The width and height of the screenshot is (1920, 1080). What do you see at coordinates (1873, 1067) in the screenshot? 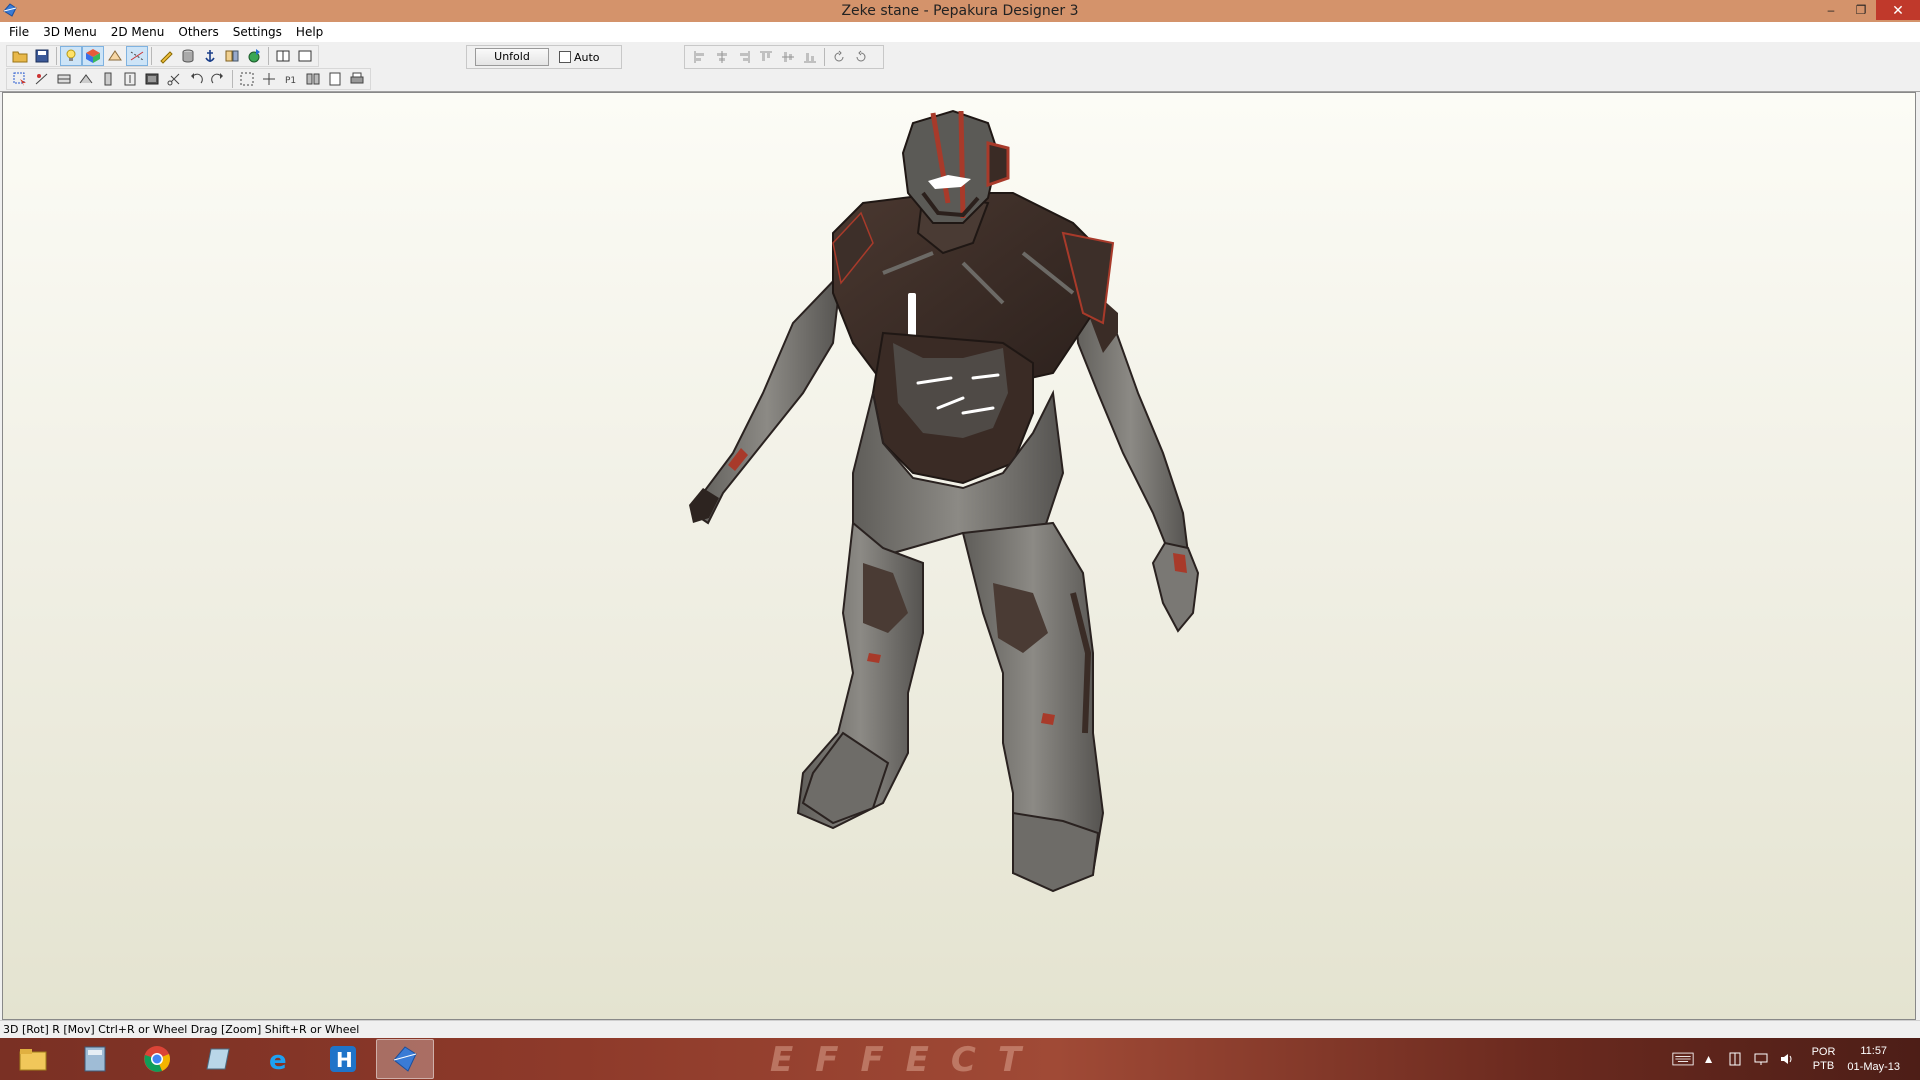
I see `clock-date: 01-May-13` at bounding box center [1873, 1067].